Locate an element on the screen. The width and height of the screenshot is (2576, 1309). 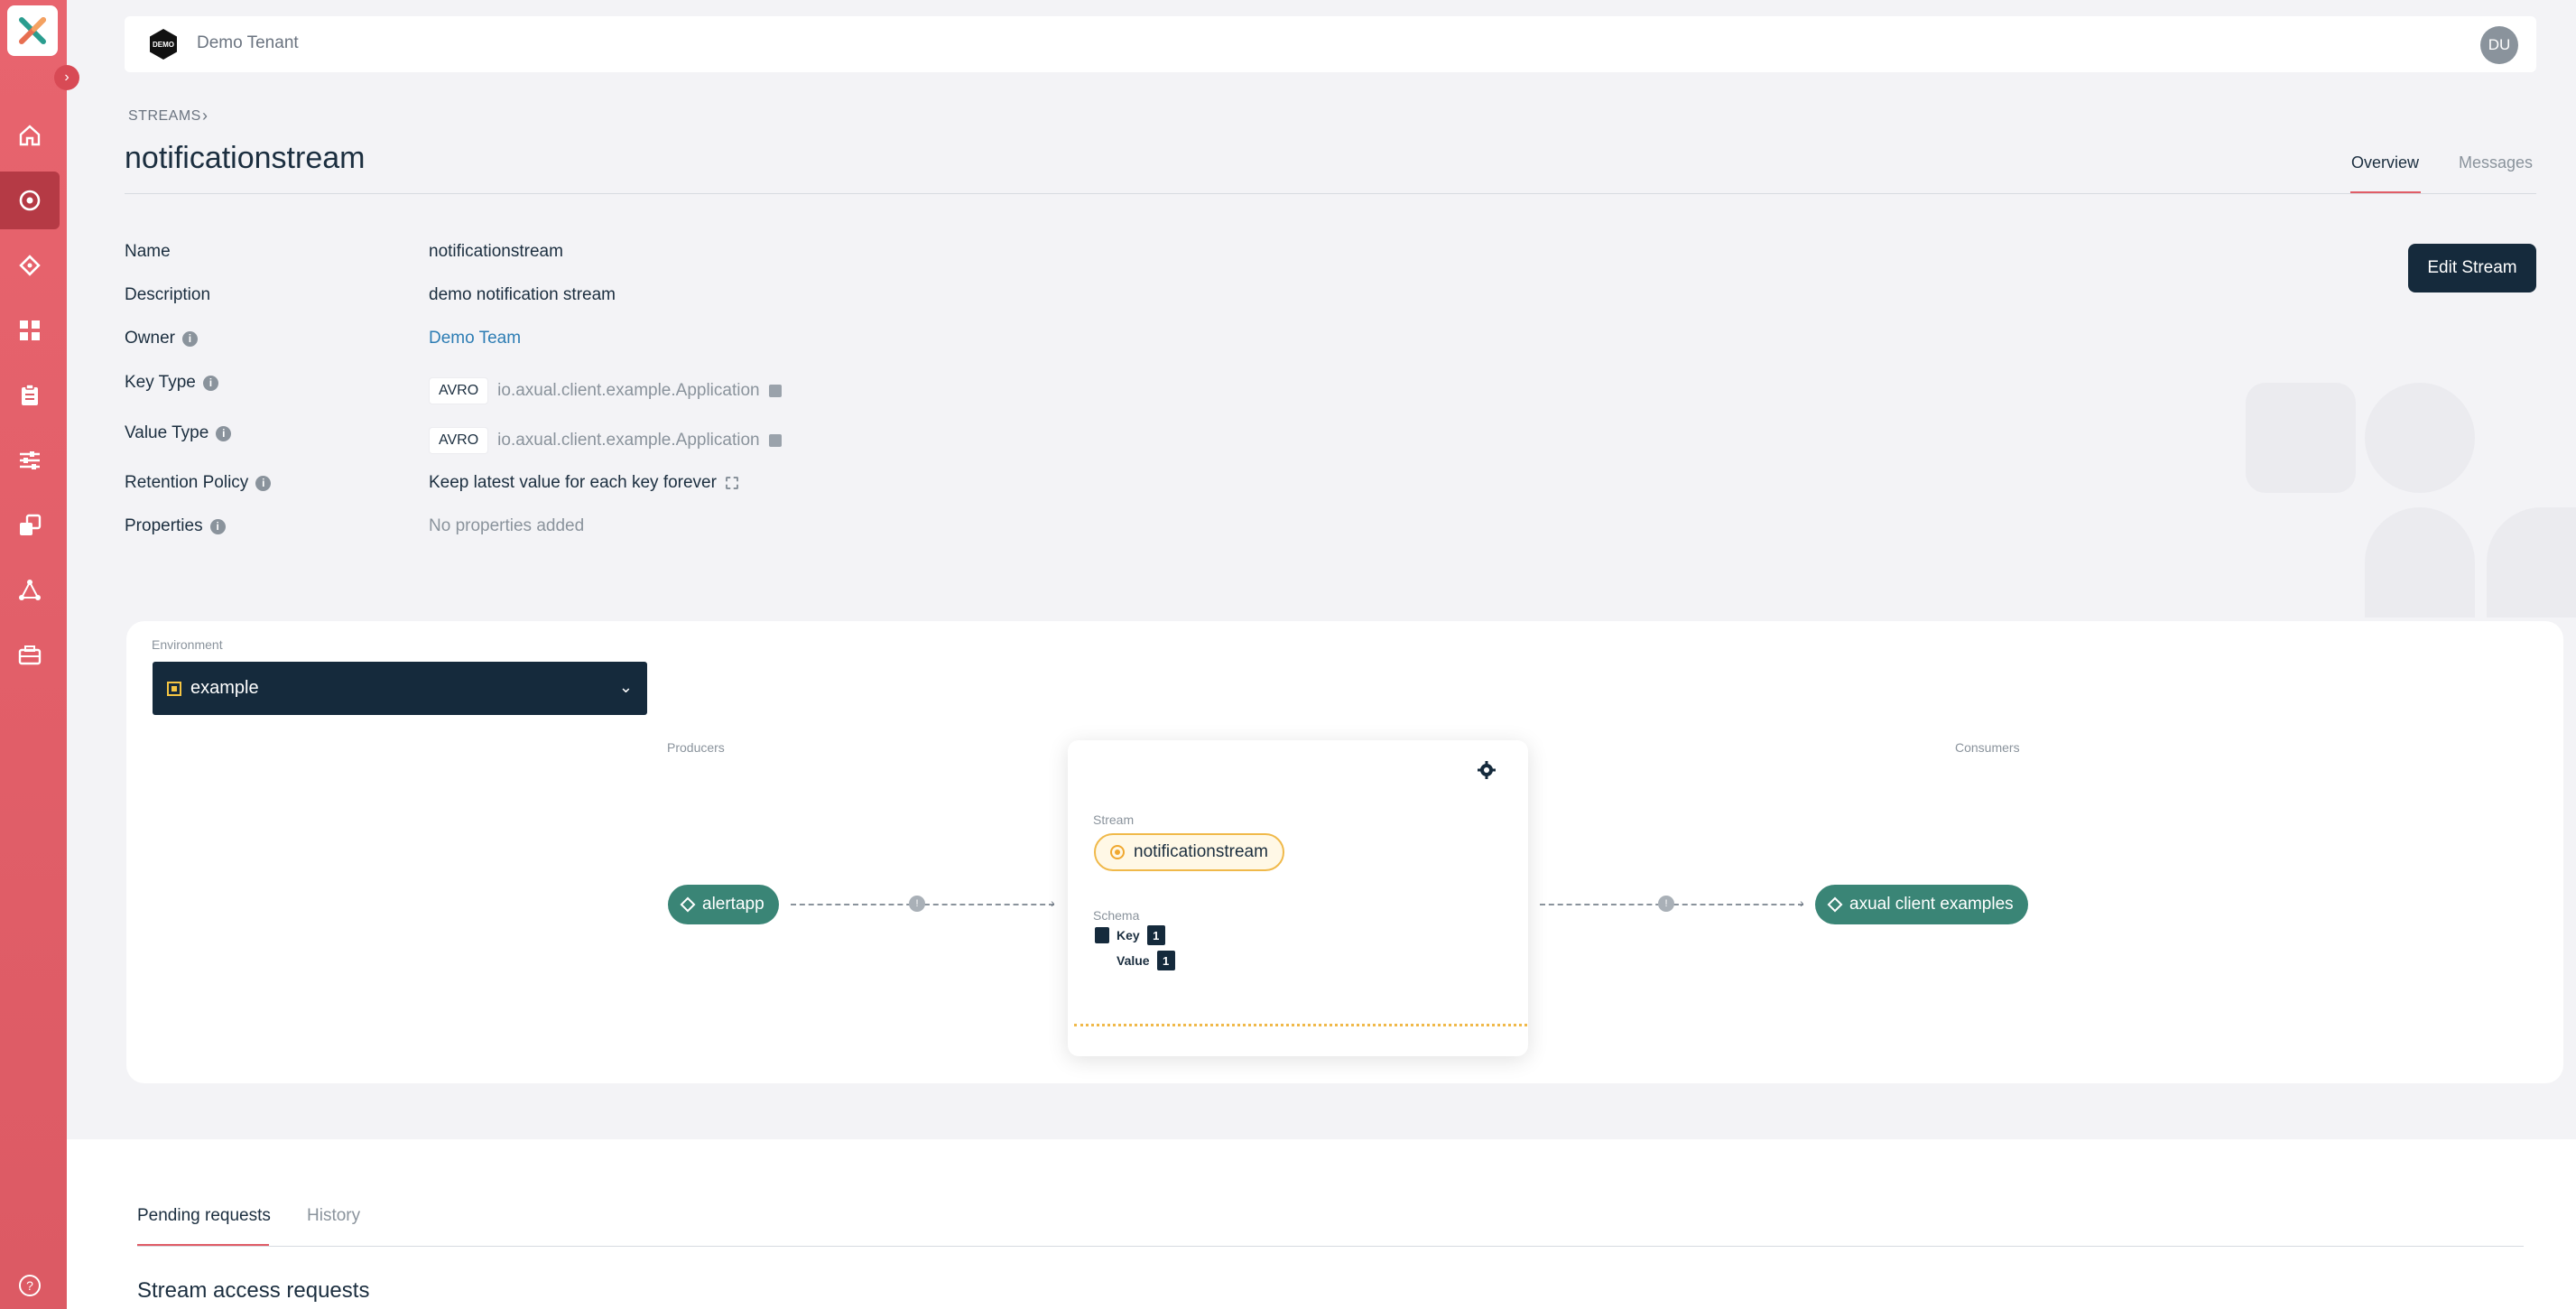
sidebar-item-dashboard is located at coordinates (30, 330).